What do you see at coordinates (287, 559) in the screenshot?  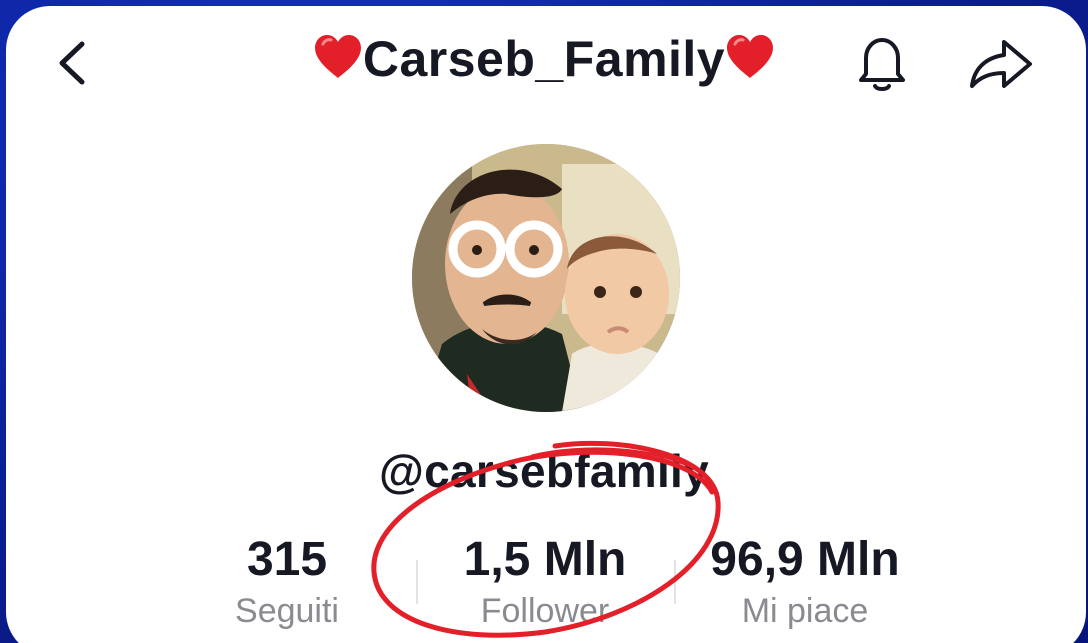 I see `following-count: 315` at bounding box center [287, 559].